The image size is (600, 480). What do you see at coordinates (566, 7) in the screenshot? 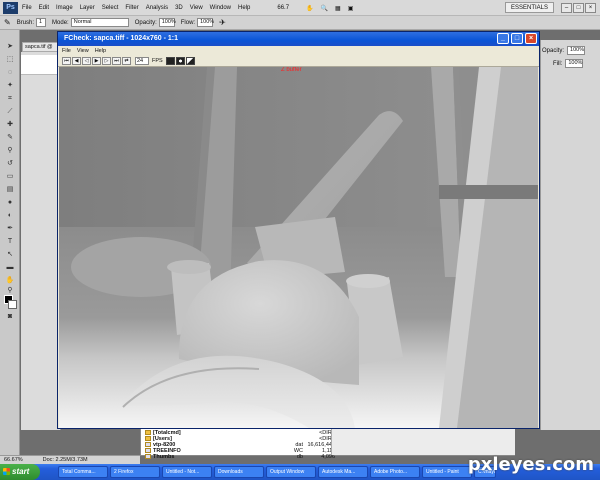
I see `minimize-icon: –` at bounding box center [566, 7].